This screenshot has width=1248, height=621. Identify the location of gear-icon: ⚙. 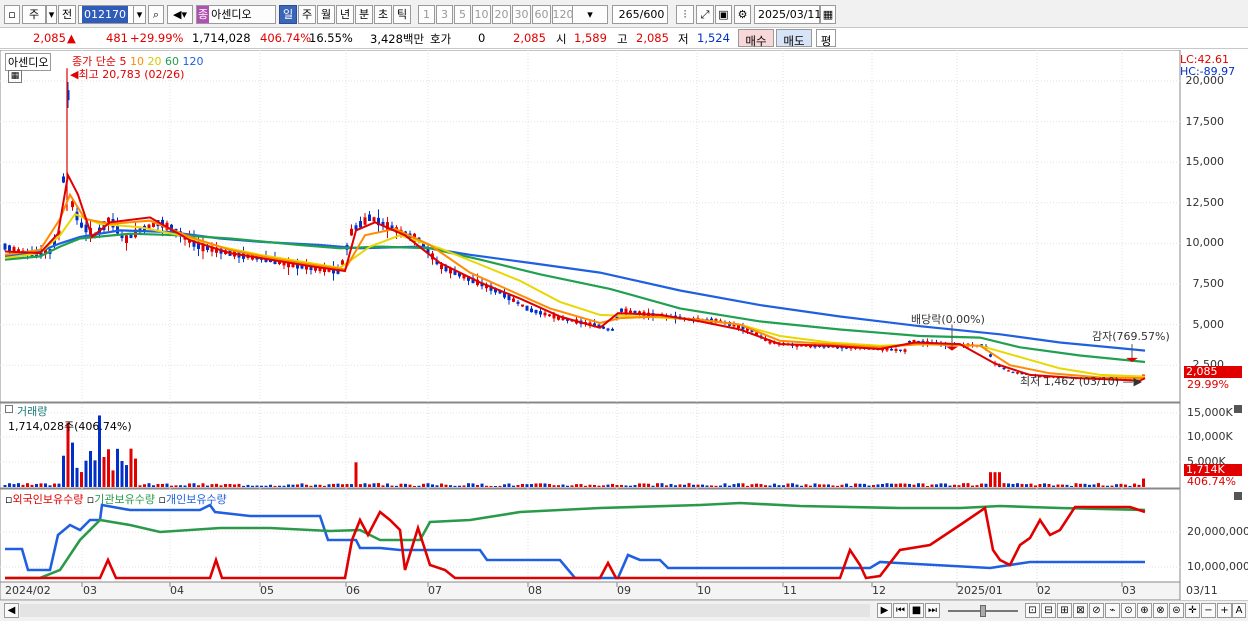
(742, 14).